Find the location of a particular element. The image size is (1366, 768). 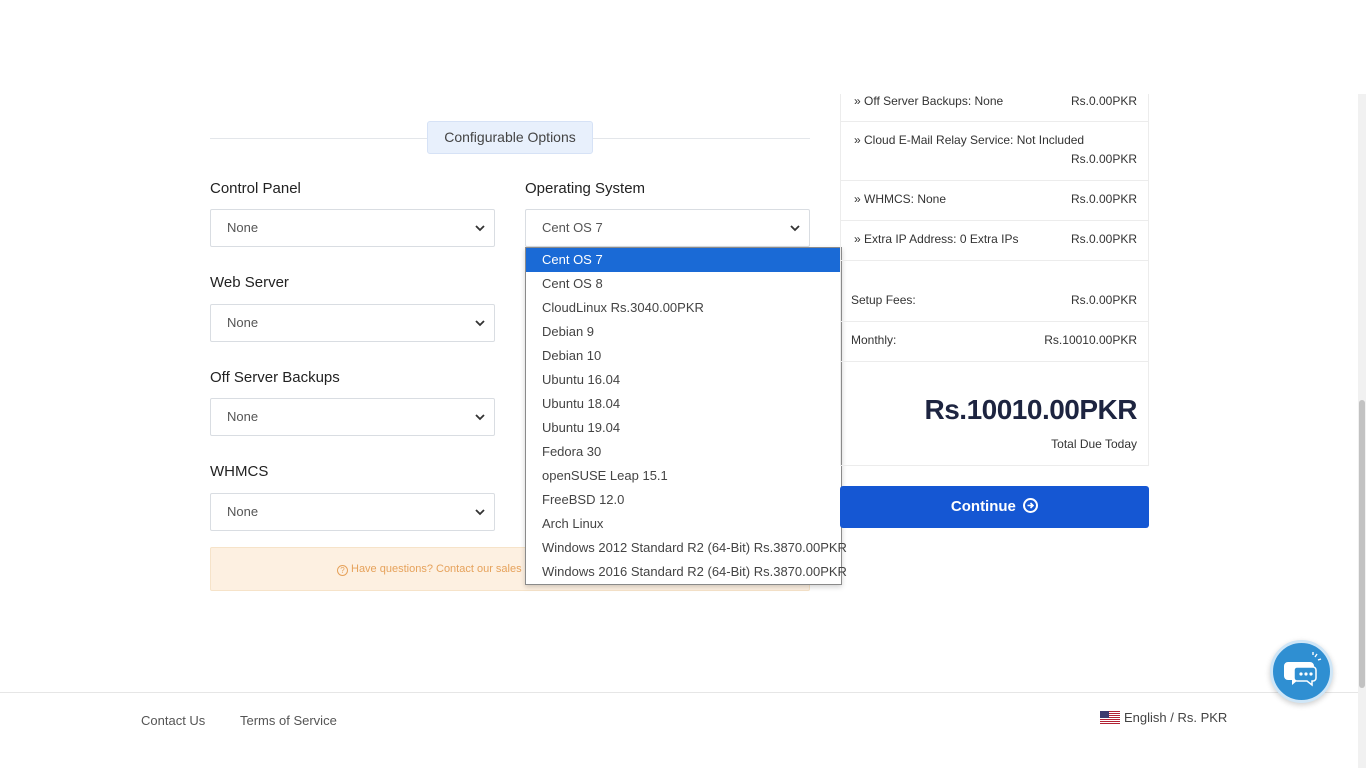

language-label: English / Rs. PKR is located at coordinates (1176, 717).